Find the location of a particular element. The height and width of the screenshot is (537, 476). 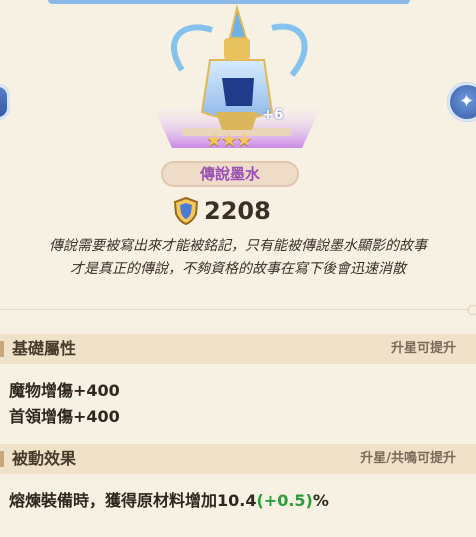

passive-effect-line: 熔煉裝備時，獲得原材料增加10.4(+0.5)% is located at coordinates (169, 499).